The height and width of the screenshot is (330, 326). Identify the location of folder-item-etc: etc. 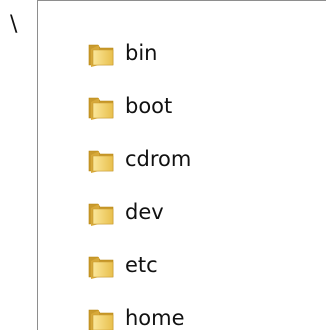
(138, 265).